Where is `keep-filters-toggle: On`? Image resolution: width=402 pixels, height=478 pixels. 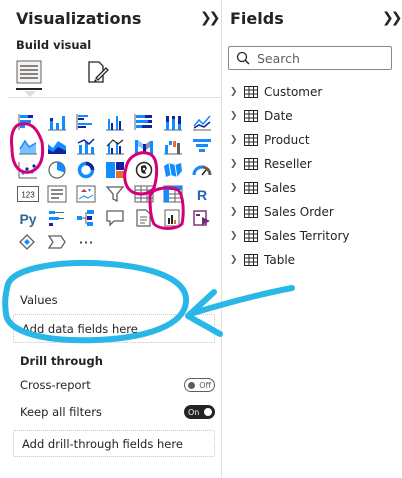
keep-filters-toggle: On is located at coordinates (199, 412).